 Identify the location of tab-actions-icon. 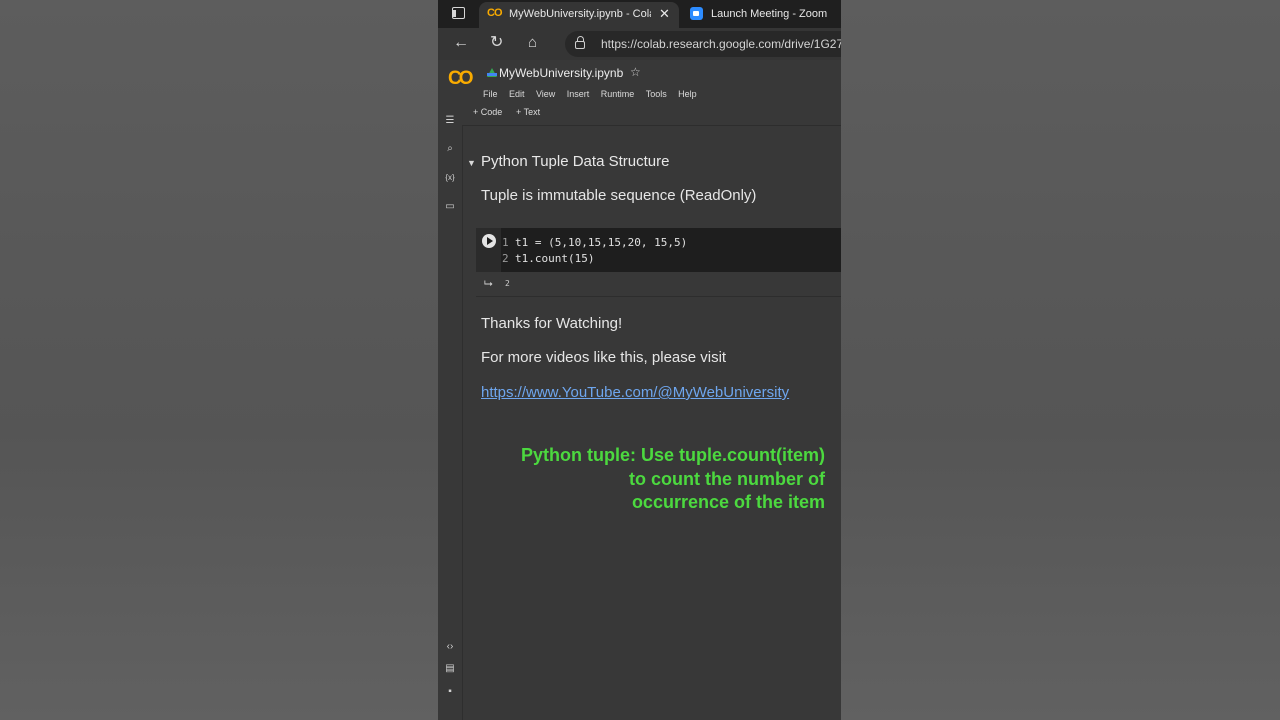
(458, 13).